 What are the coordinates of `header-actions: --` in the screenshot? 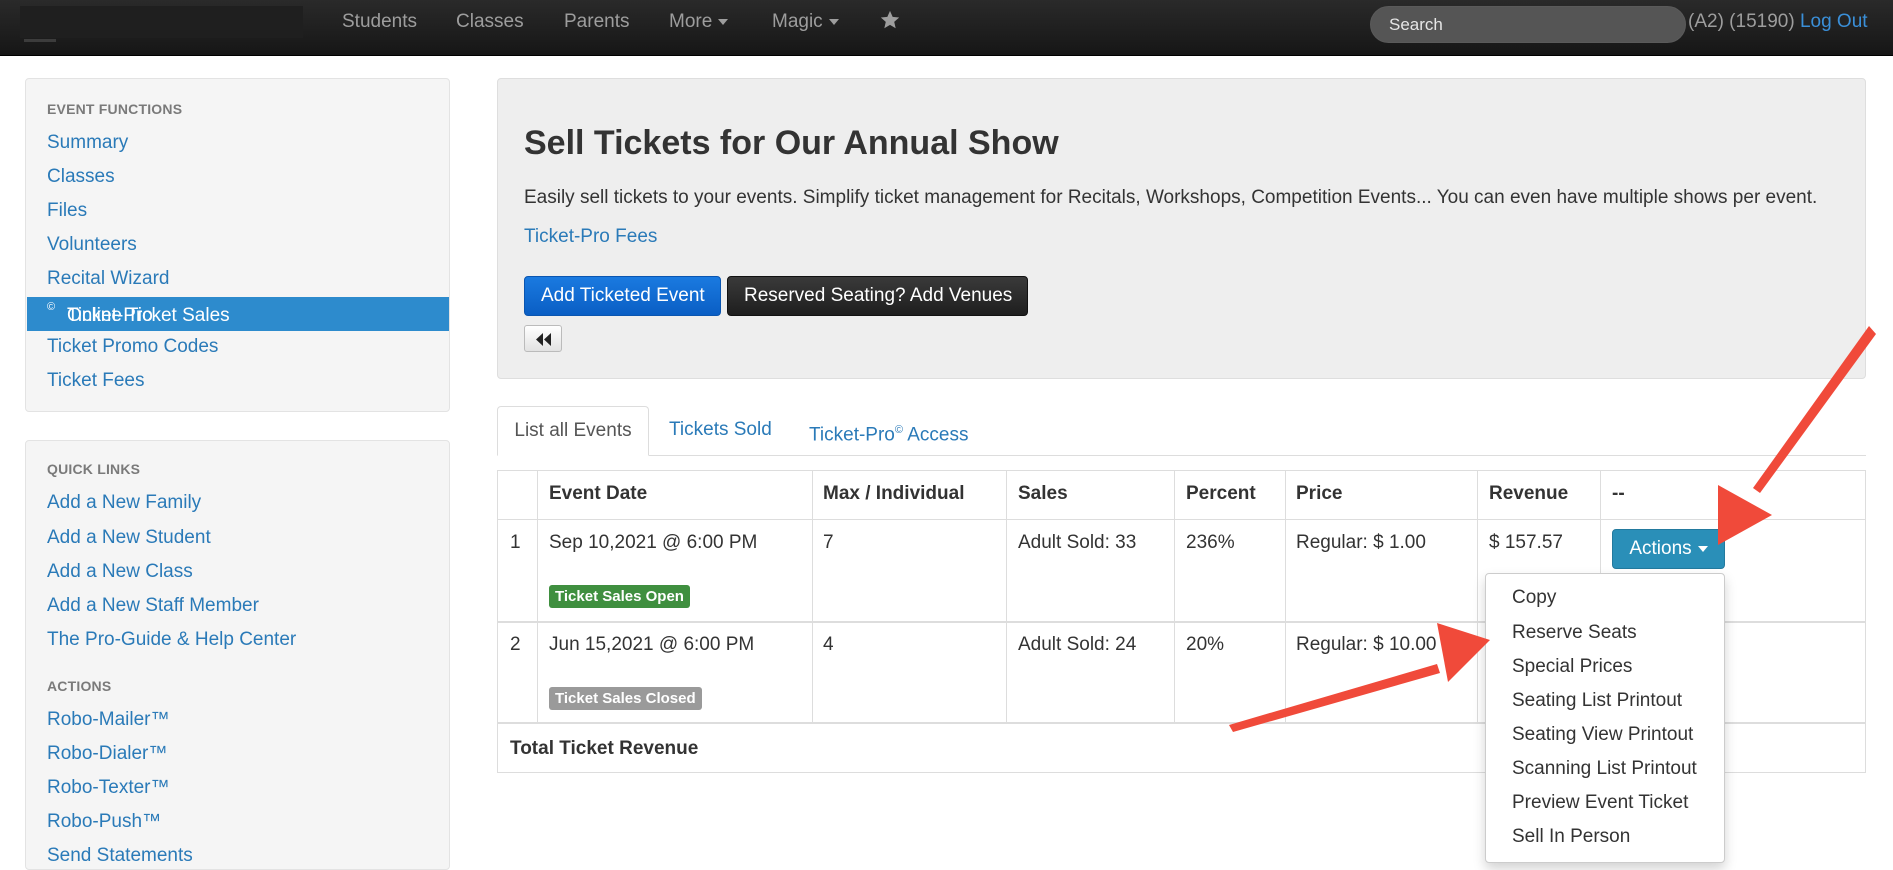 It's located at (1618, 493).